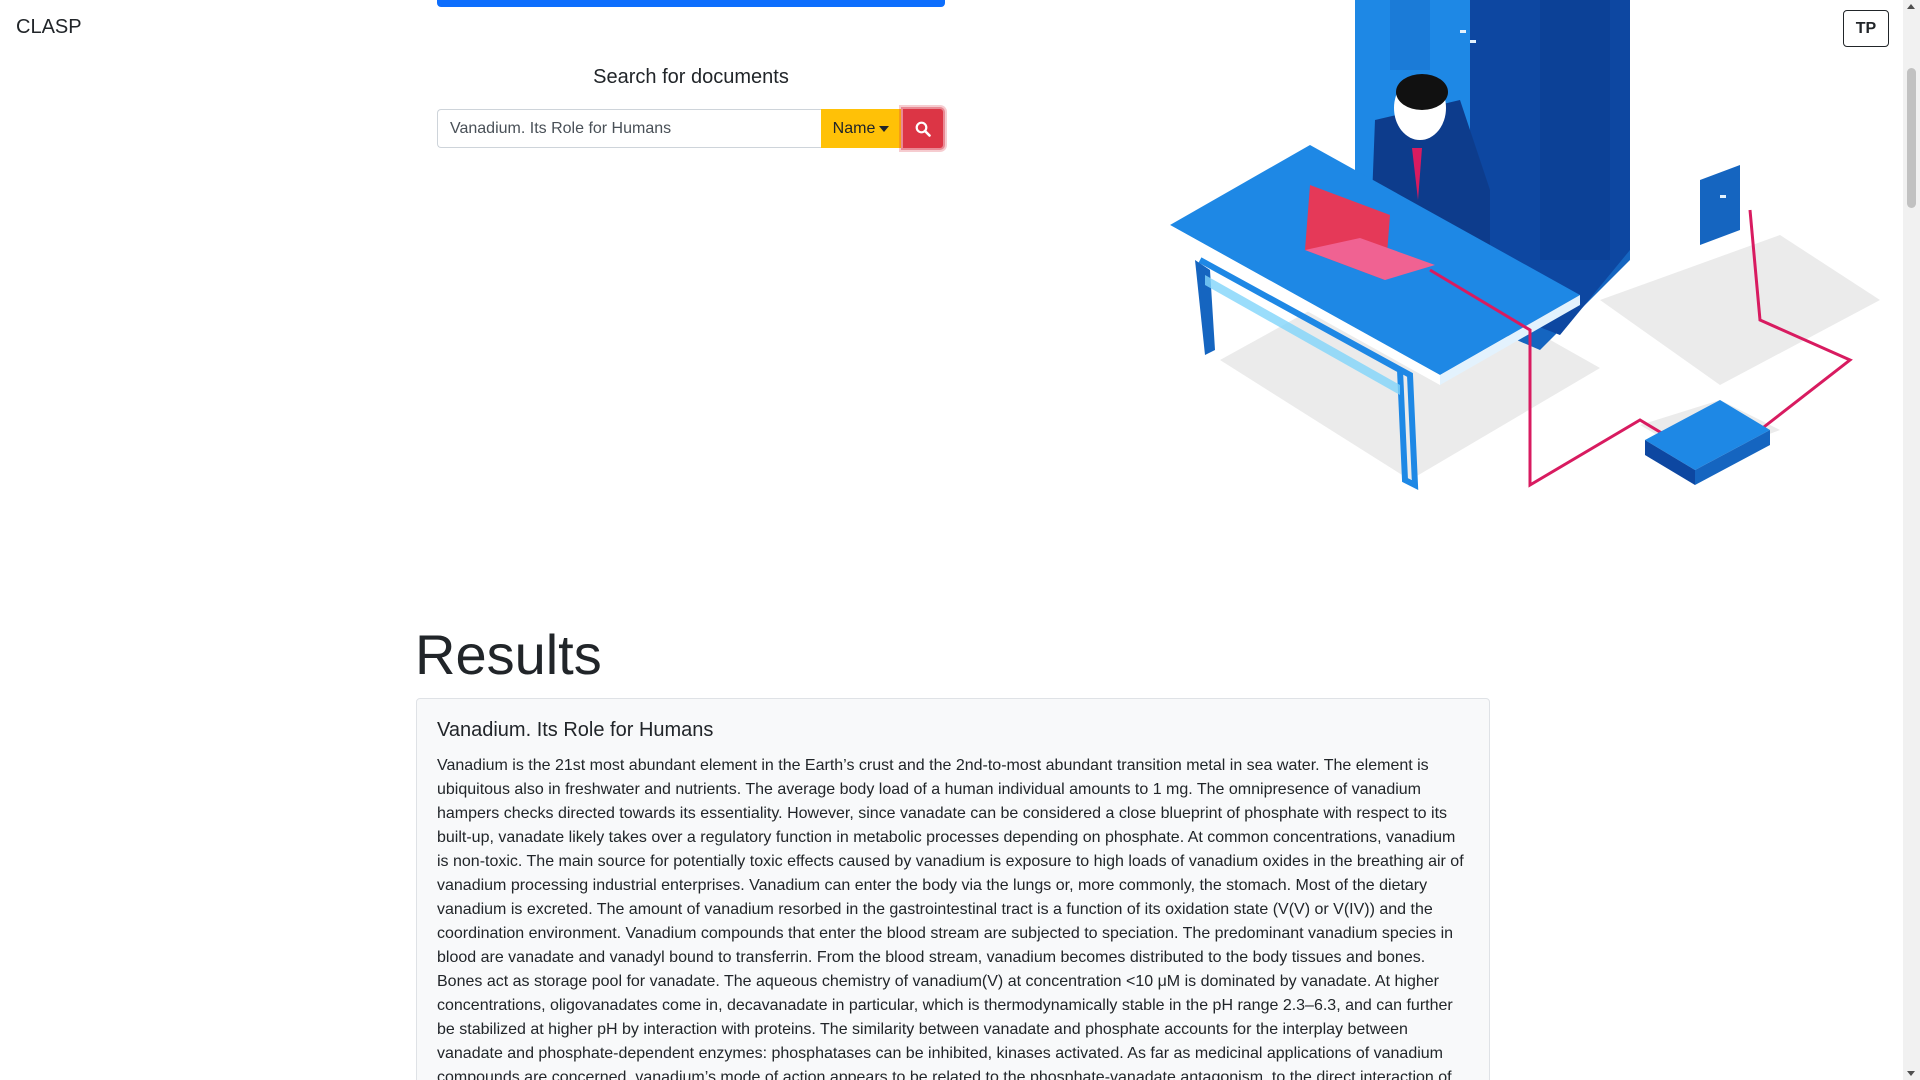 The width and height of the screenshot is (1920, 1080). What do you see at coordinates (1911, 6) in the screenshot?
I see `scroll-up-arrow-icon` at bounding box center [1911, 6].